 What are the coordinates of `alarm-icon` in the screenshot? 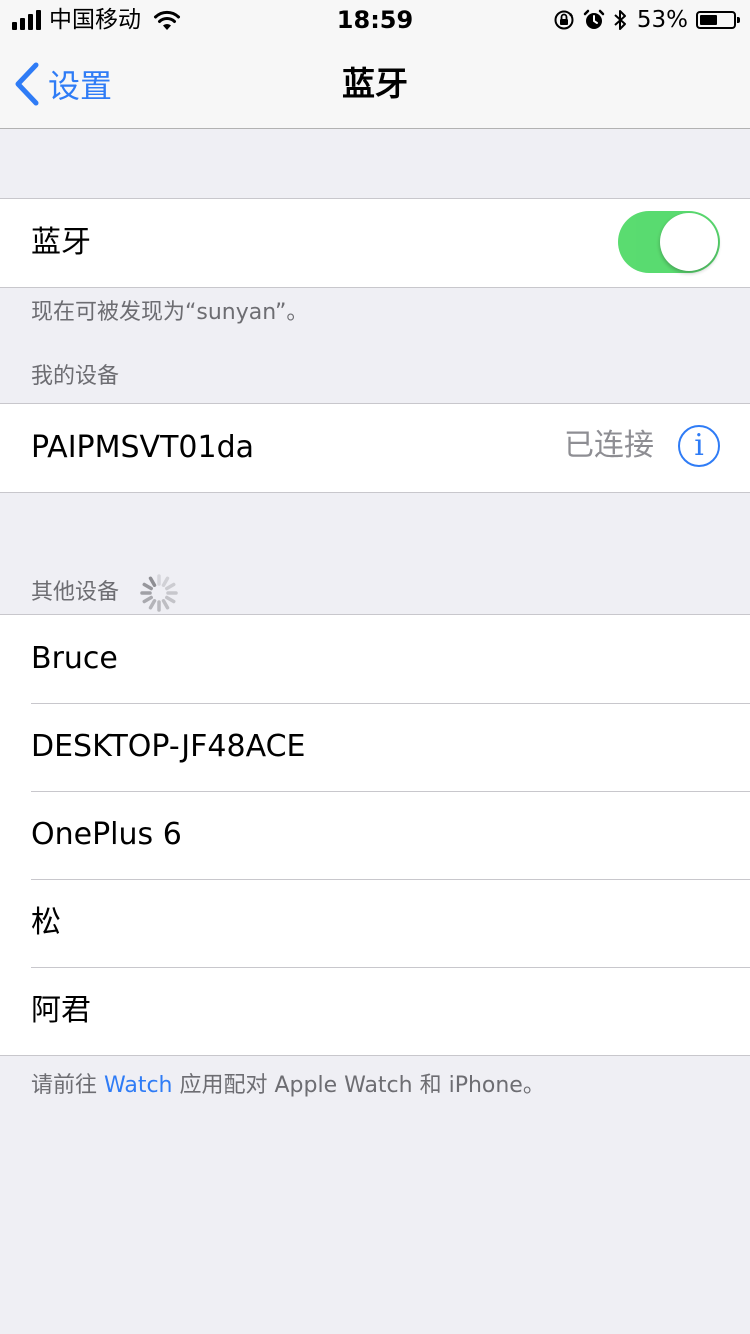 It's located at (594, 19).